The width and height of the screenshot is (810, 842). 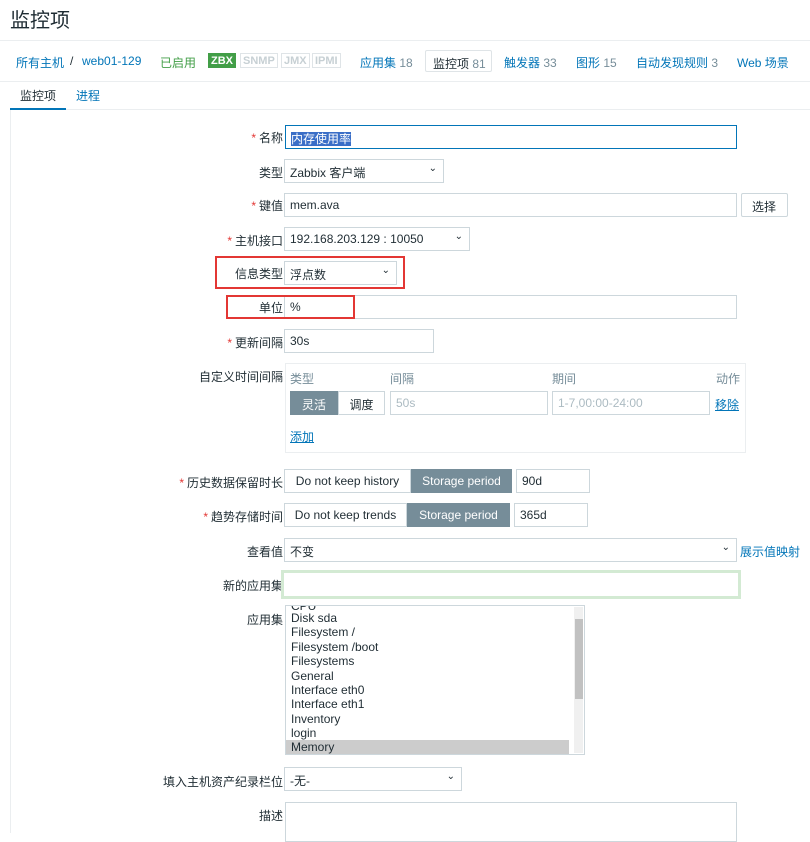 What do you see at coordinates (427, 747) in the screenshot?
I see `list-item-selected: Memory` at bounding box center [427, 747].